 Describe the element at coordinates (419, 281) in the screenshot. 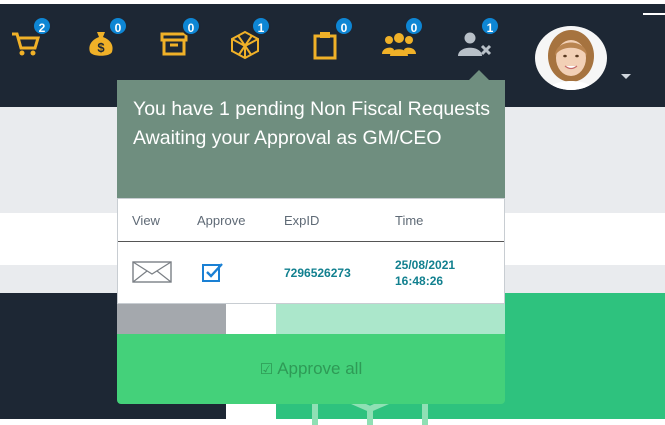

I see `time-clock: 16:48:26` at that location.